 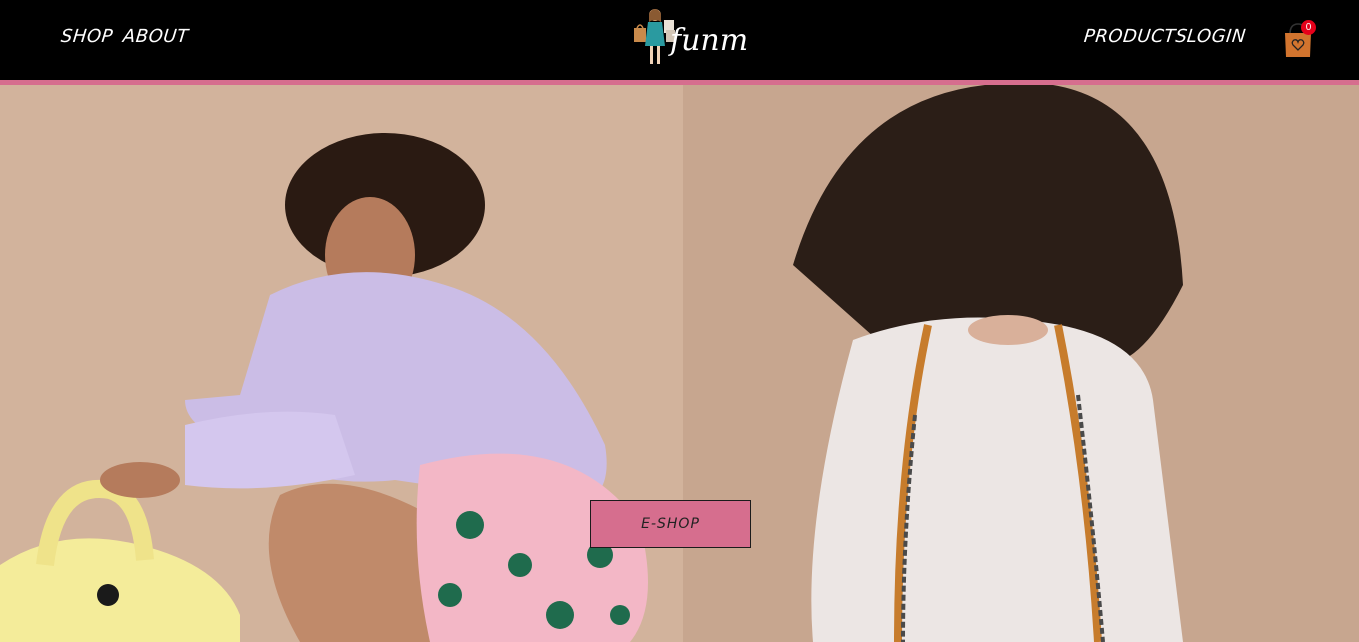 I want to click on nav-link-about: ABOUT, so click(x=156, y=36).